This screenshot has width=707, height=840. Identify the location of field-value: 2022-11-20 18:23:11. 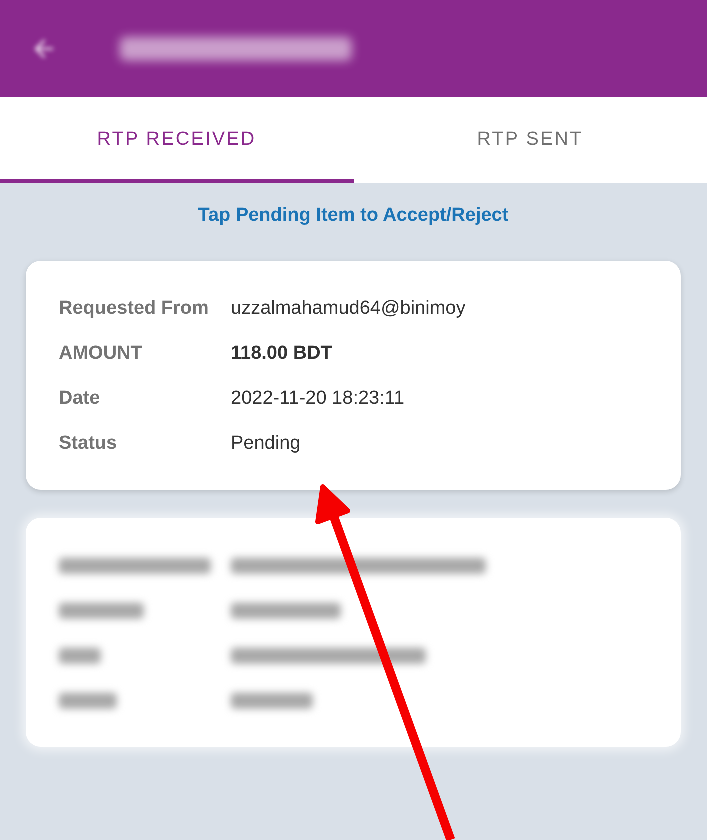
(318, 399).